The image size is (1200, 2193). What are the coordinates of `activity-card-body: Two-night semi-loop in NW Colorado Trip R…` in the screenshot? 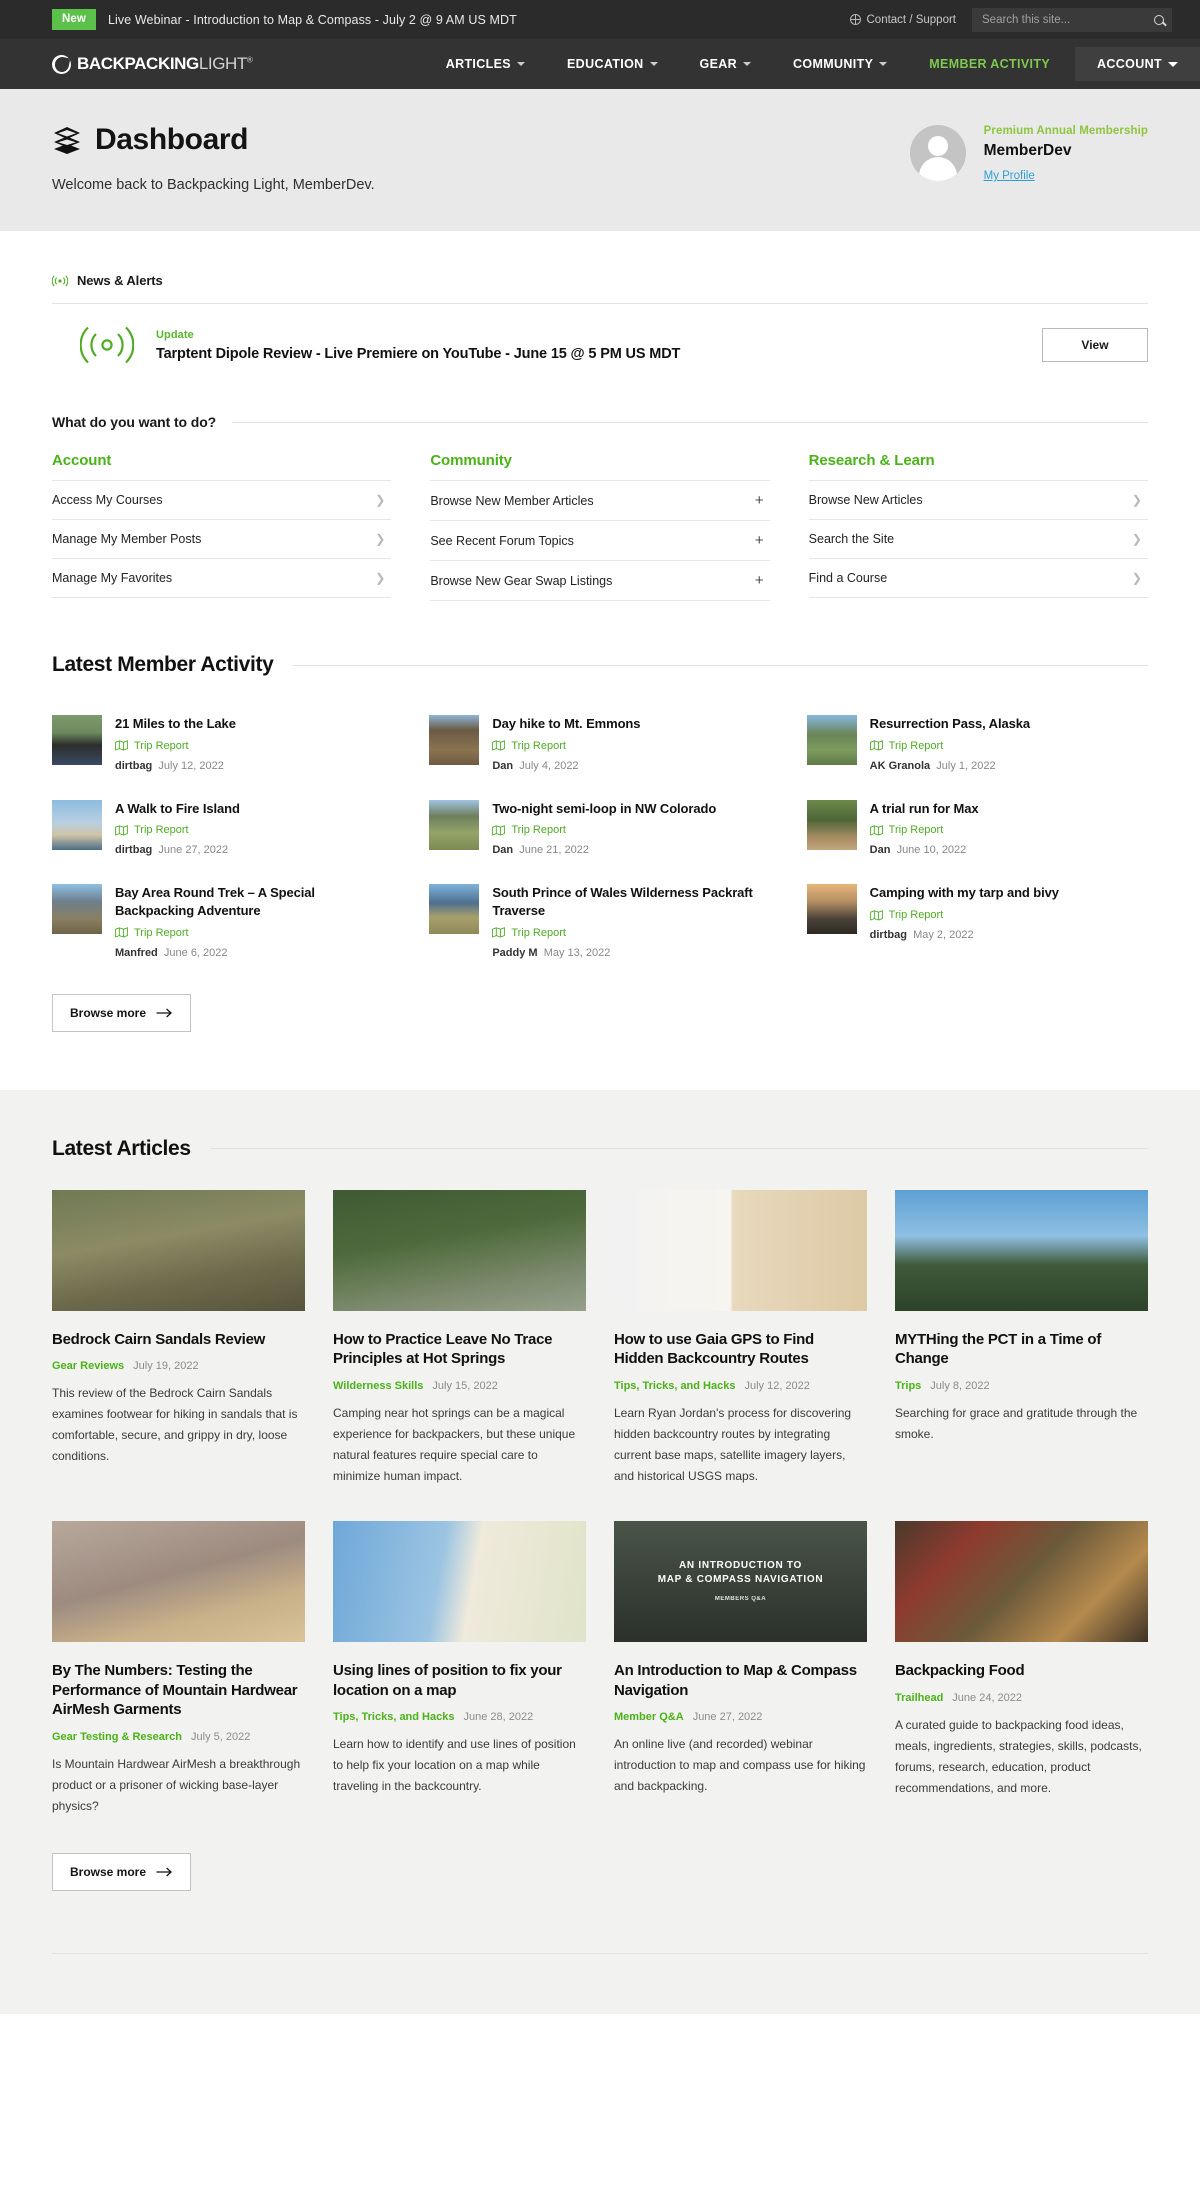 It's located at (631, 828).